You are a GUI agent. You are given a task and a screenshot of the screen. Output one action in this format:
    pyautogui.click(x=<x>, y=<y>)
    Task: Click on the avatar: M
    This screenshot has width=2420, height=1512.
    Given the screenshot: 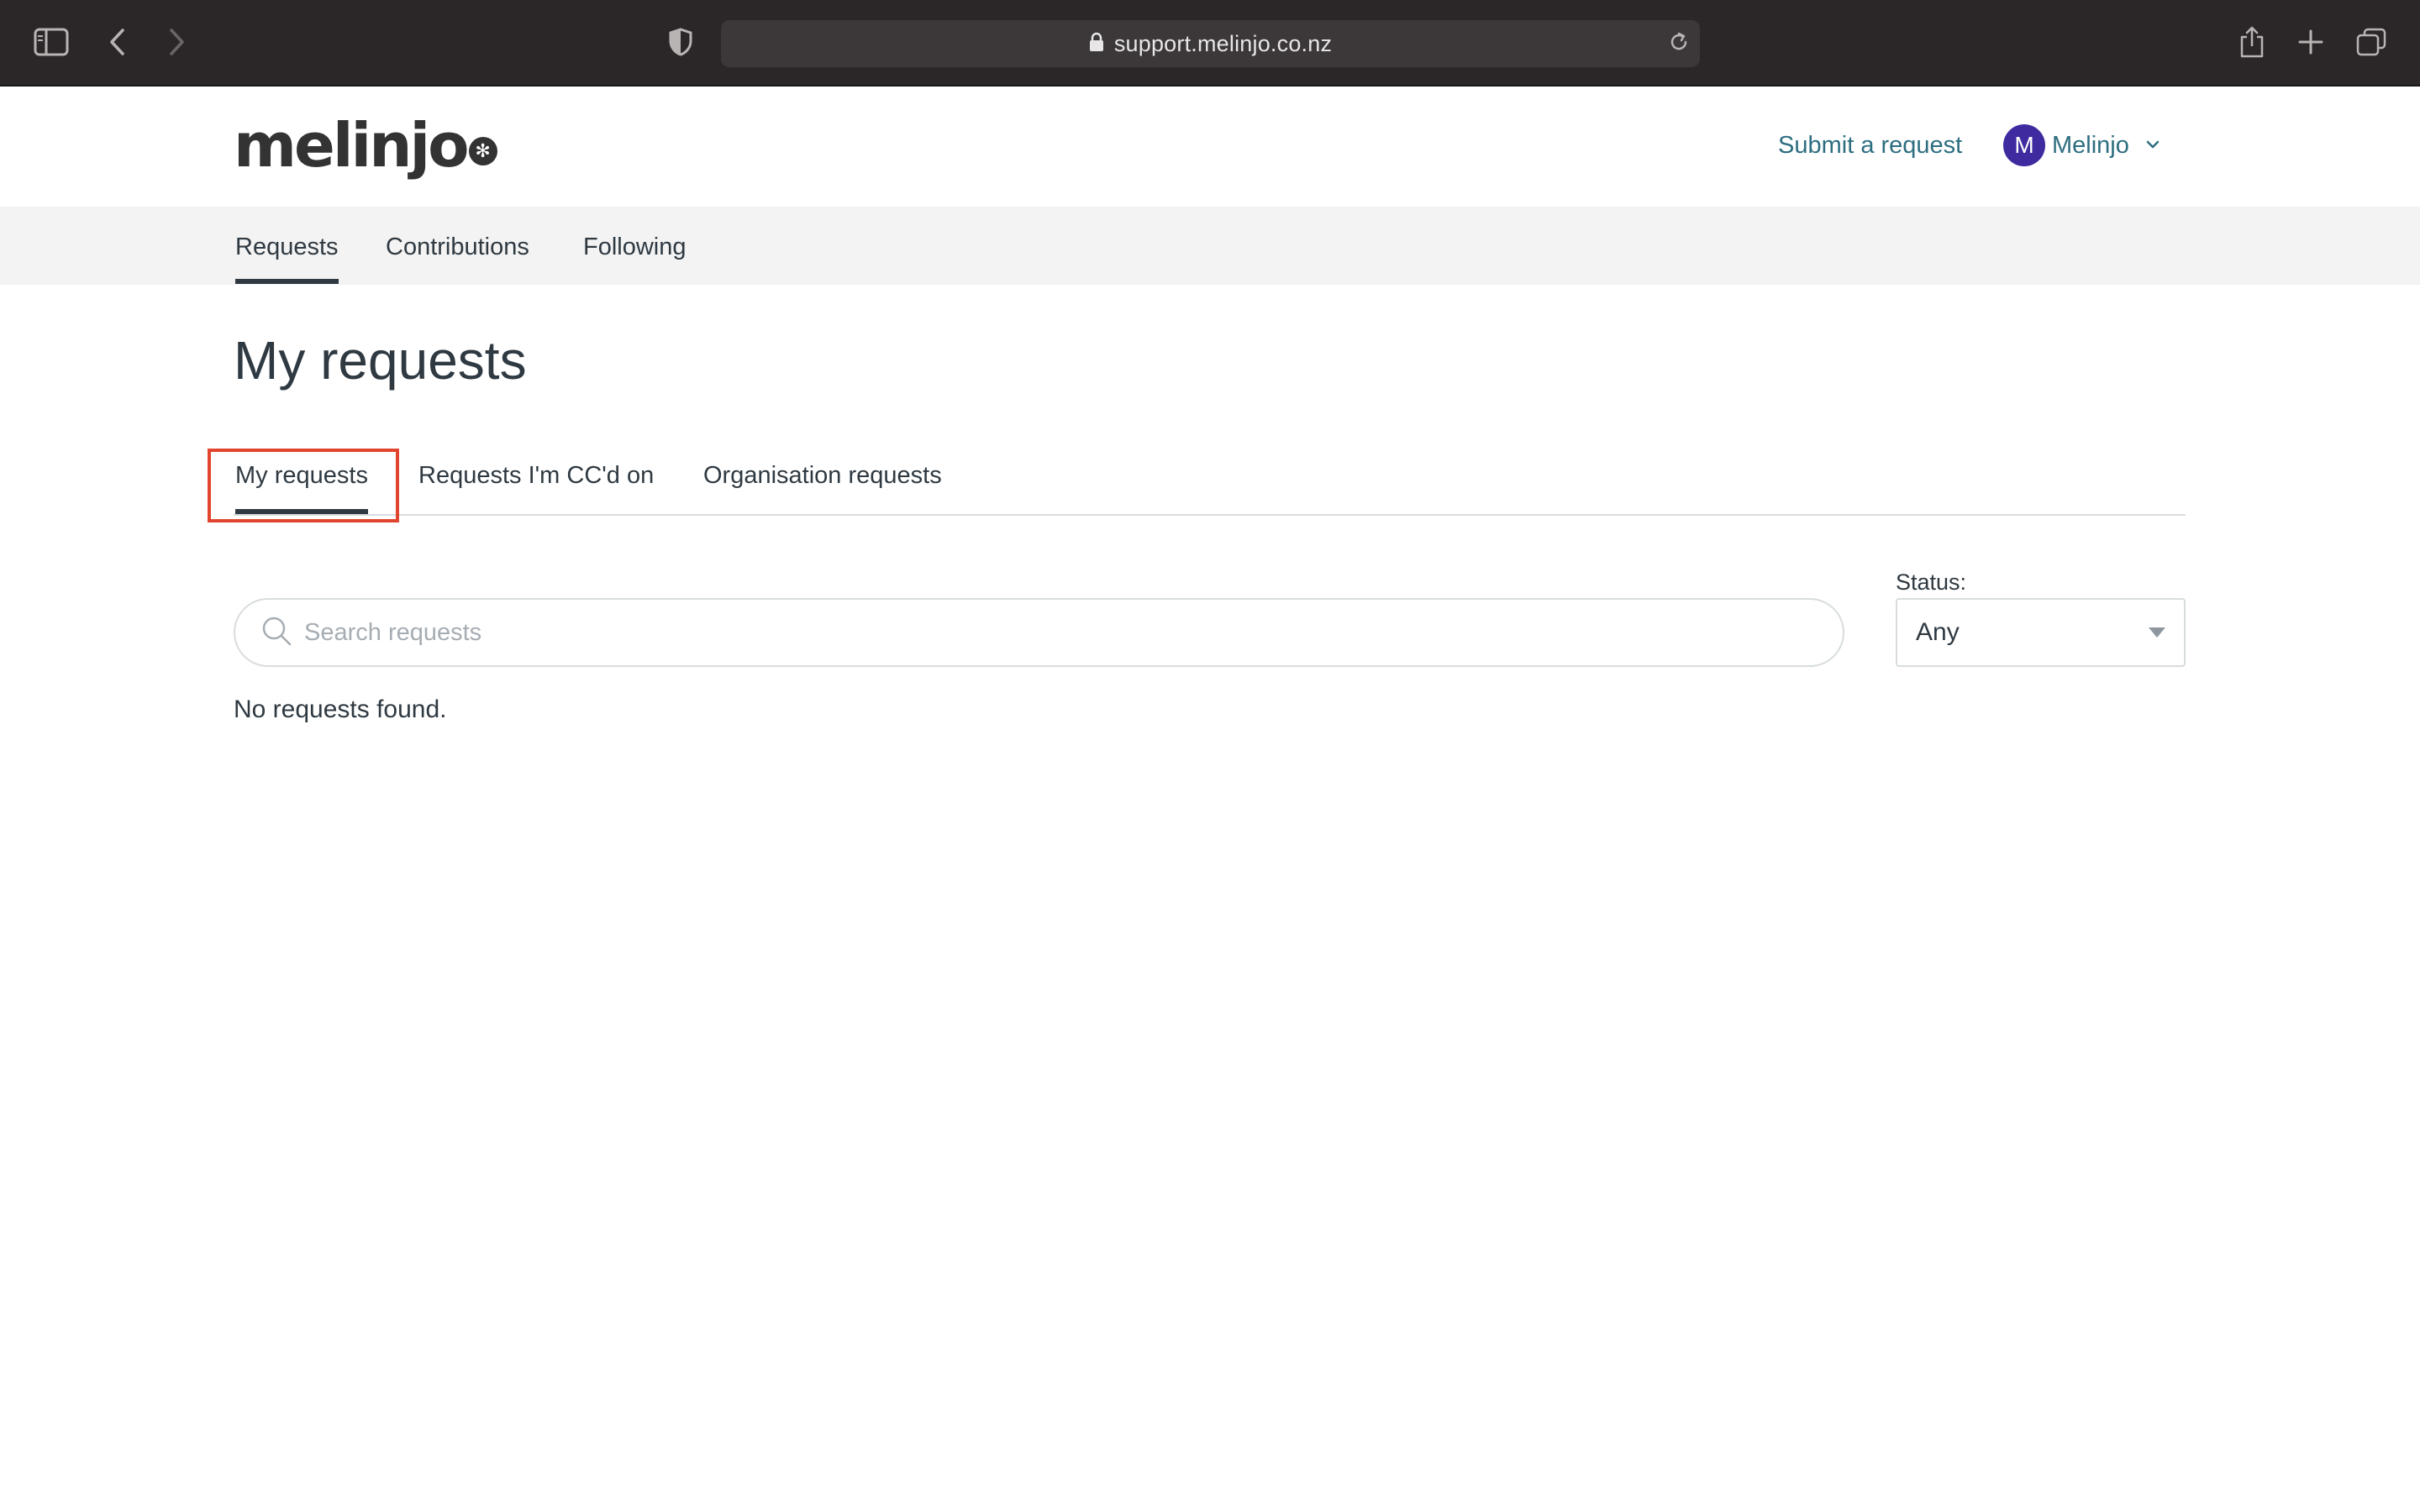 What is the action you would take?
    pyautogui.click(x=2024, y=145)
    